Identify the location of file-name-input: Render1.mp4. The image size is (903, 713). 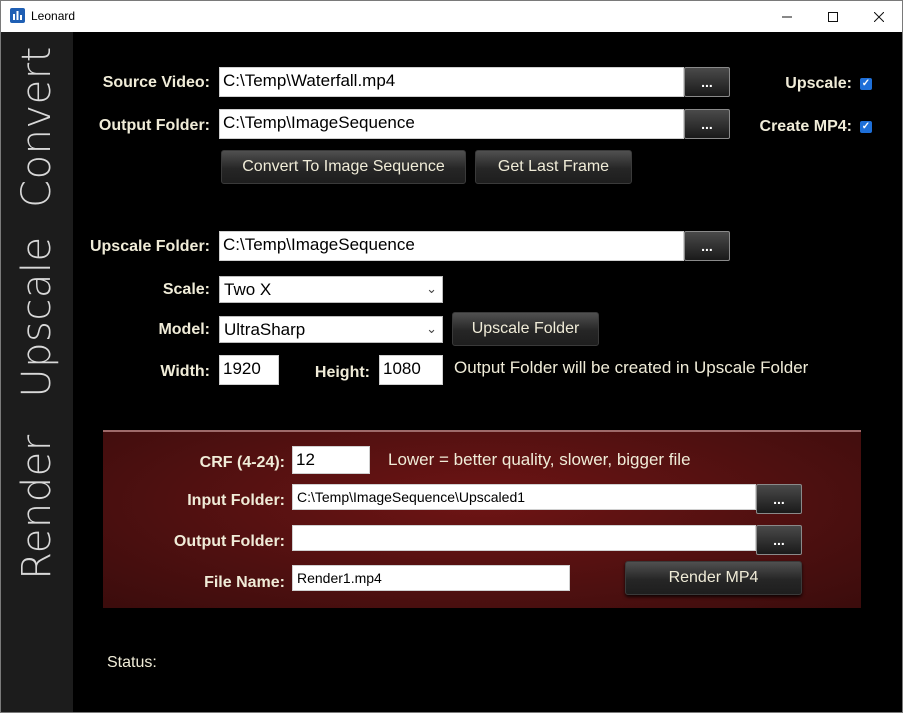
(431, 578).